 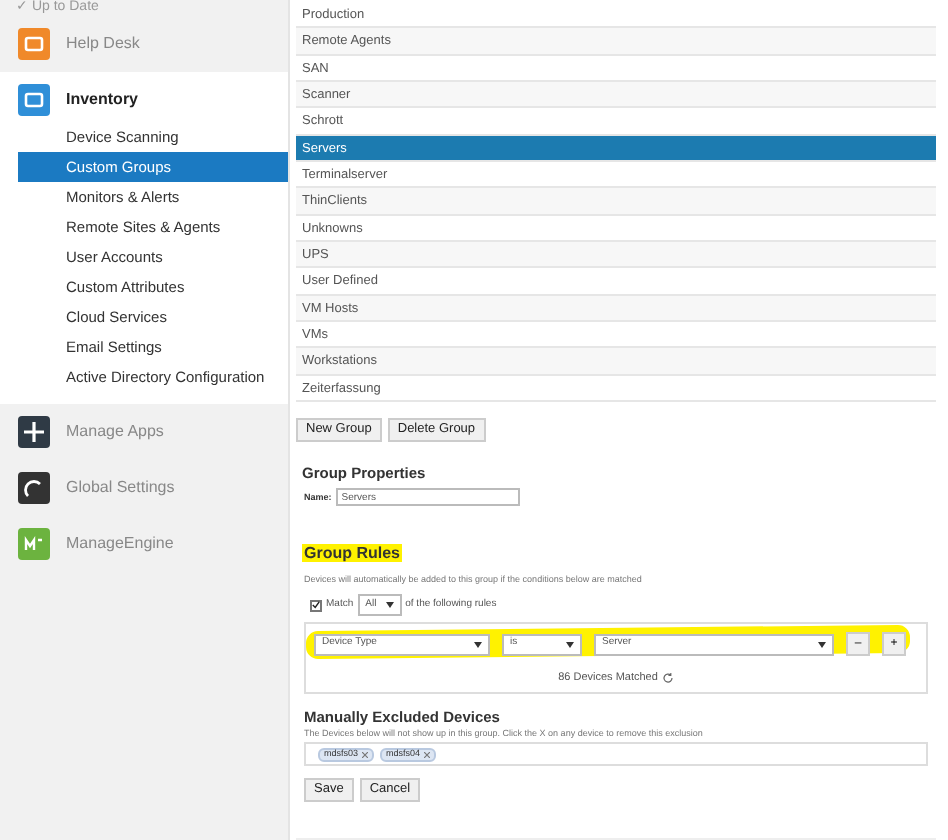 What do you see at coordinates (352, 553) in the screenshot?
I see `section-title: Group Rules` at bounding box center [352, 553].